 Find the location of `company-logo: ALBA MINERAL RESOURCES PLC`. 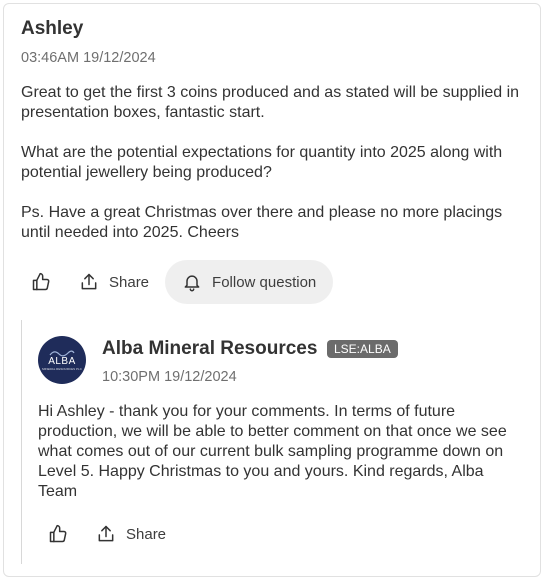

company-logo: ALBA MINERAL RESOURCES PLC is located at coordinates (62, 360).